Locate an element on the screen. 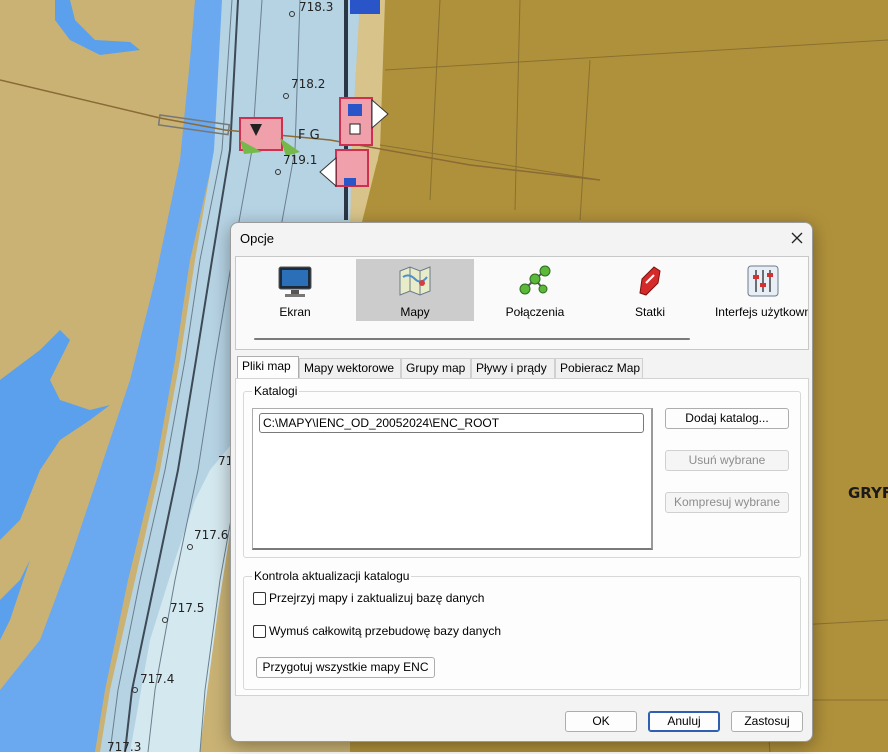 The image size is (888, 754). toolbar-item-polaczenia: Połączenia is located at coordinates (535, 290).